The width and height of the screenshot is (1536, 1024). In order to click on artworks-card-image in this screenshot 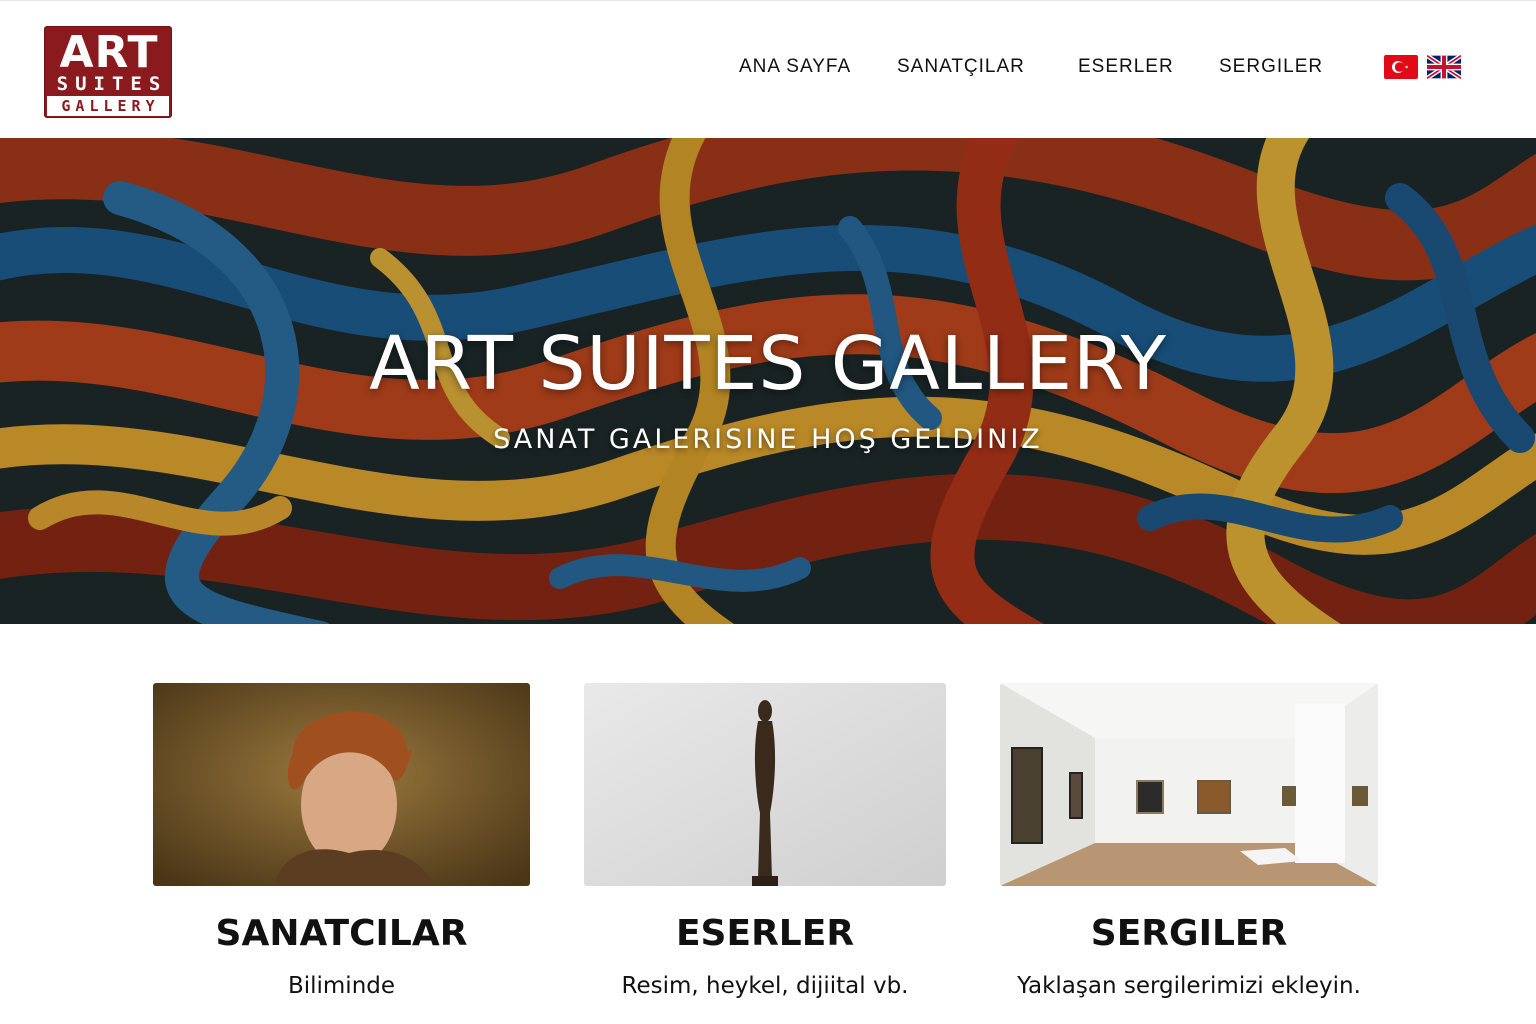, I will do `click(765, 784)`.